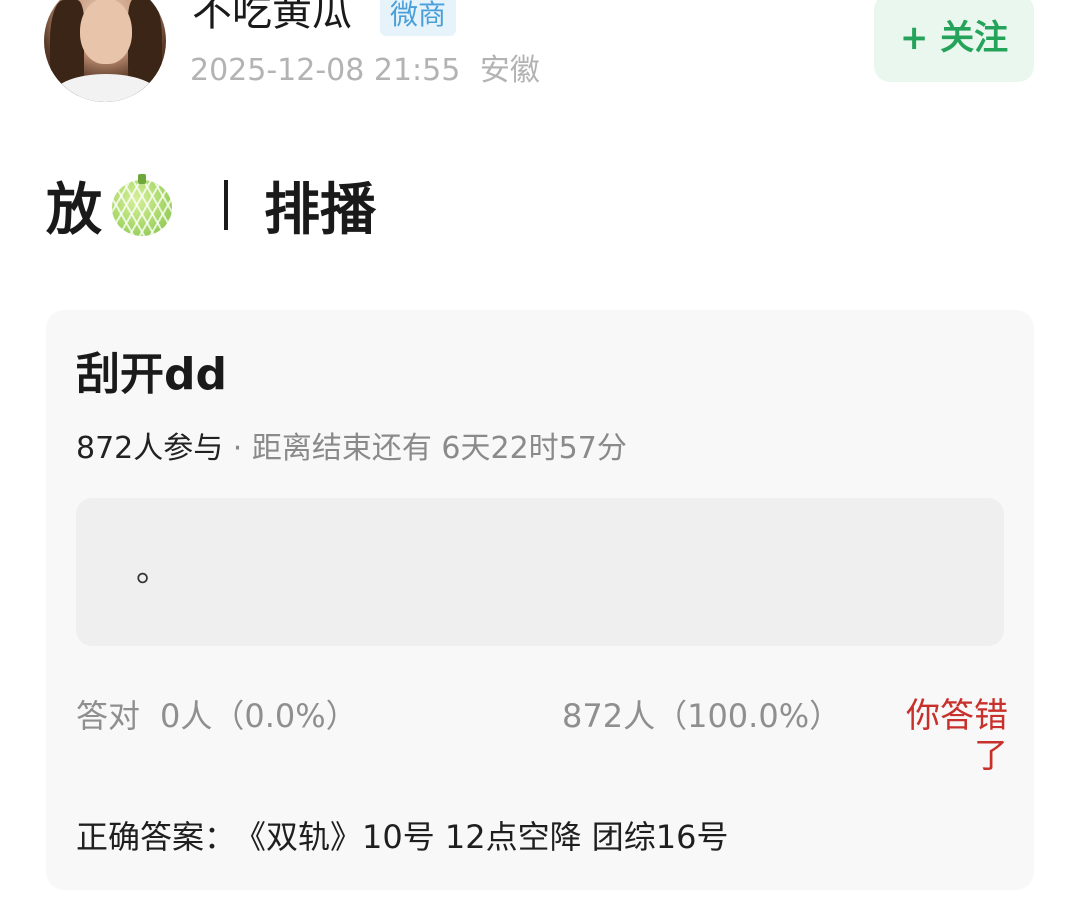 This screenshot has width=1080, height=911. I want to click on post-location: 安徽, so click(509, 70).